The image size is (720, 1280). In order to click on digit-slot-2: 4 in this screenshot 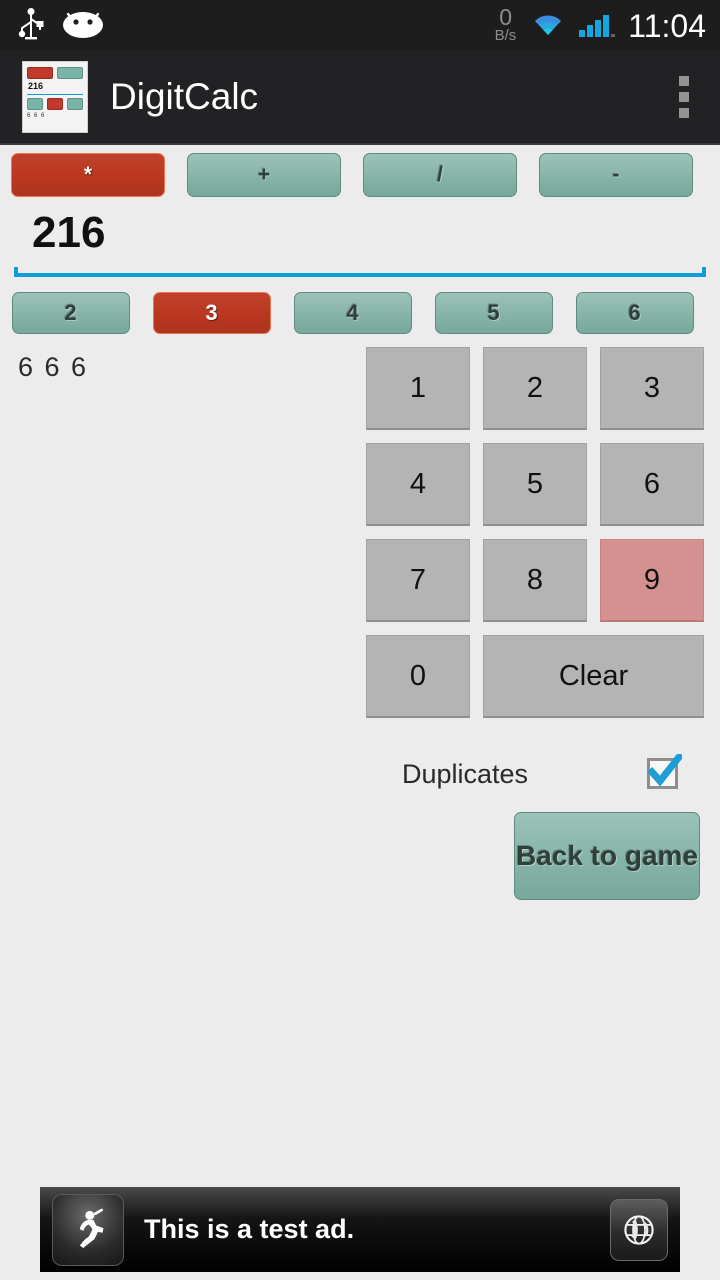, I will do `click(352, 313)`.